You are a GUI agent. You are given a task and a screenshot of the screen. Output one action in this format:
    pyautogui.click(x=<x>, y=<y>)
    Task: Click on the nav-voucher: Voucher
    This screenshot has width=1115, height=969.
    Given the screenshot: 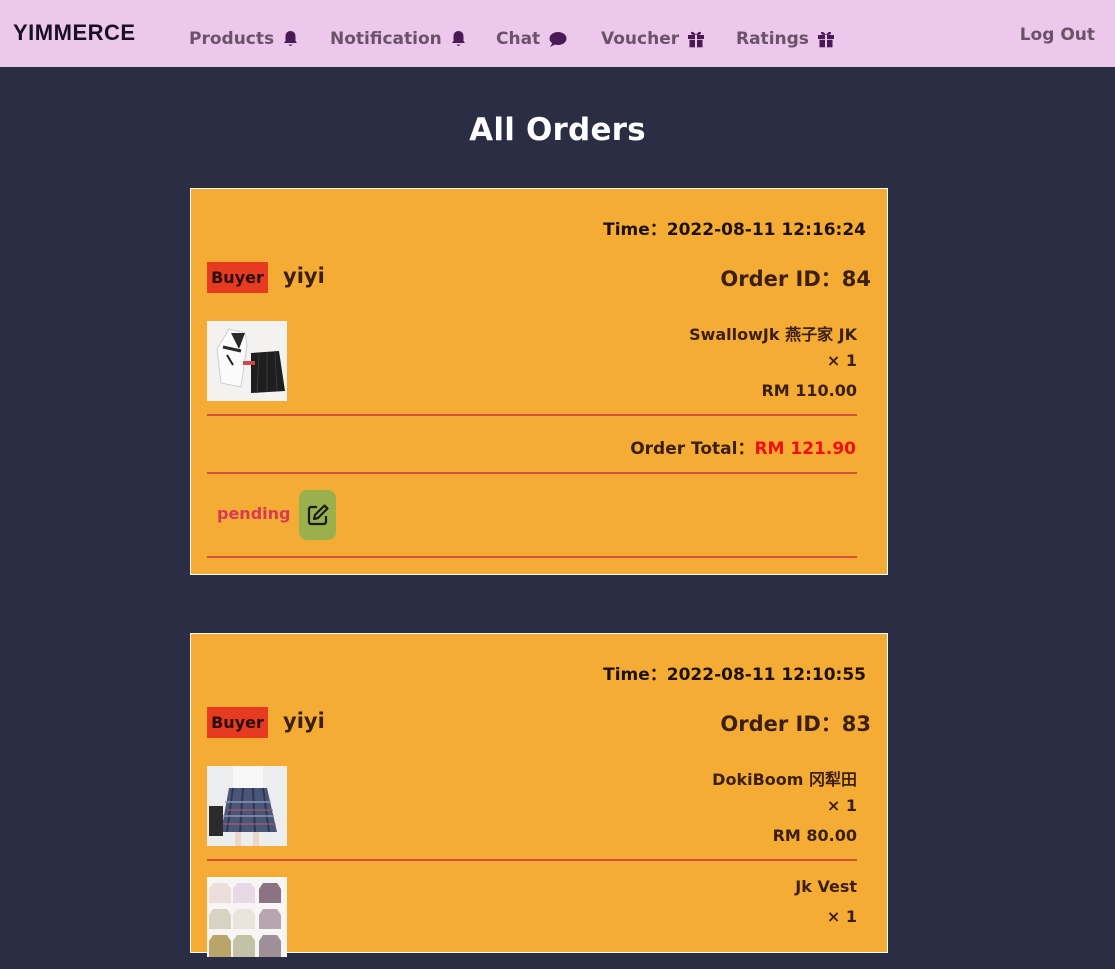 What is the action you would take?
    pyautogui.click(x=653, y=39)
    